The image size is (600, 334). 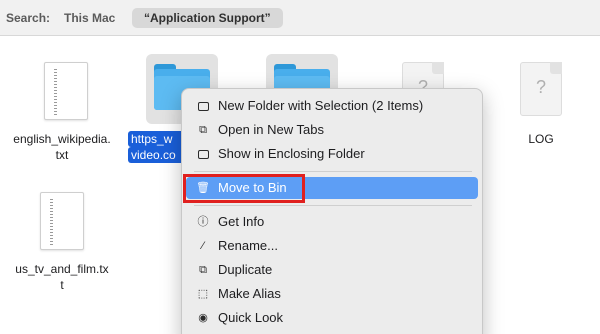 I want to click on info-icon: ⓘ, so click(x=203, y=222).